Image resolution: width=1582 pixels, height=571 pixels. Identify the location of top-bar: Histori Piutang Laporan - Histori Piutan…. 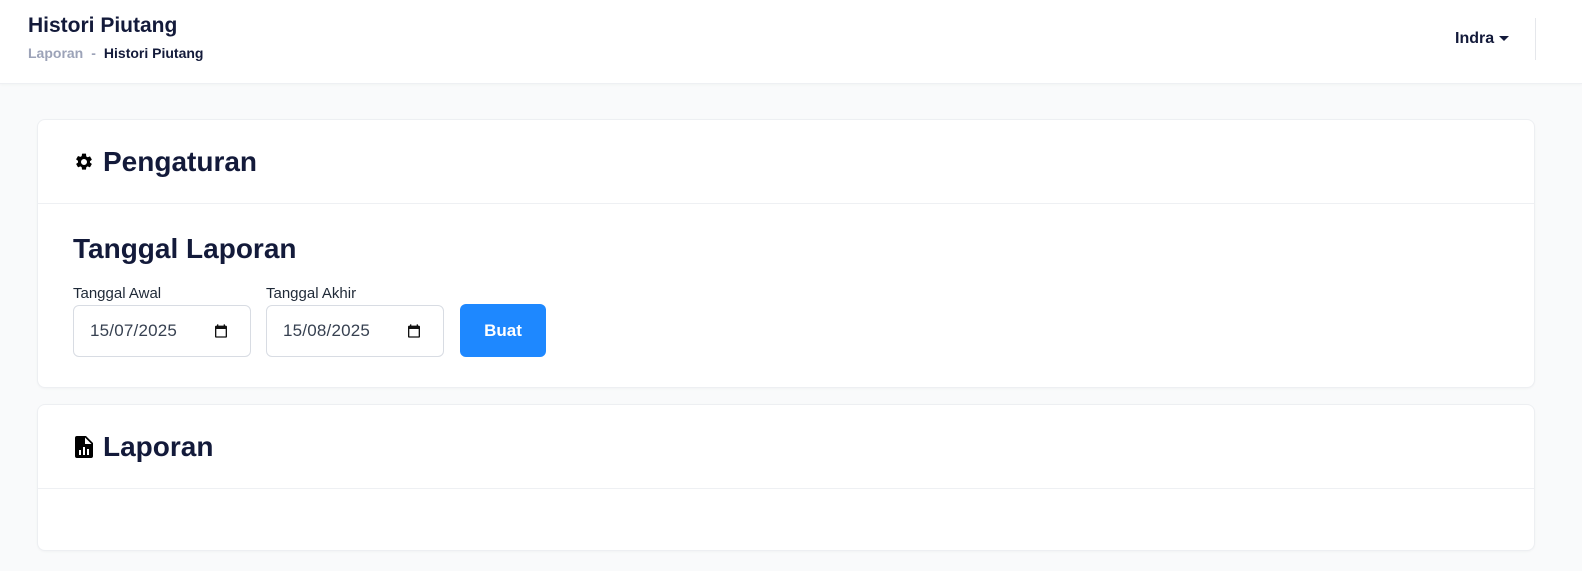
(791, 42).